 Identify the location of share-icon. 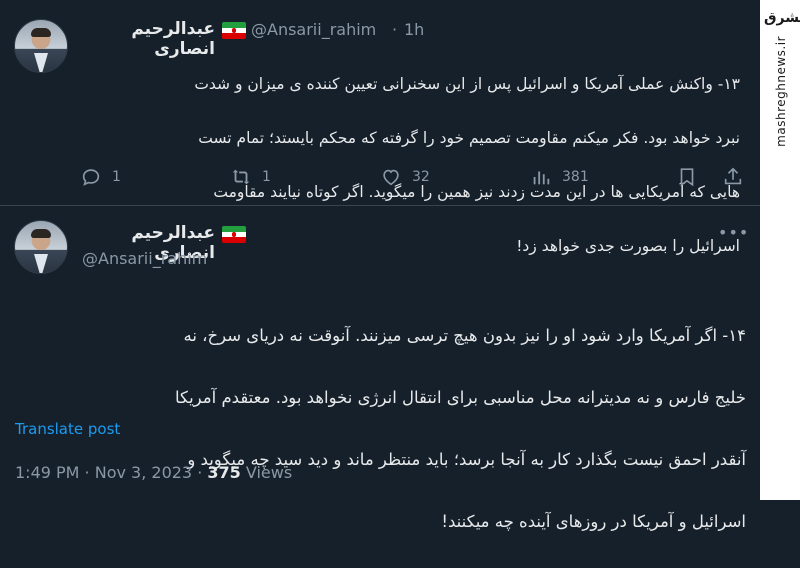
(733, 176).